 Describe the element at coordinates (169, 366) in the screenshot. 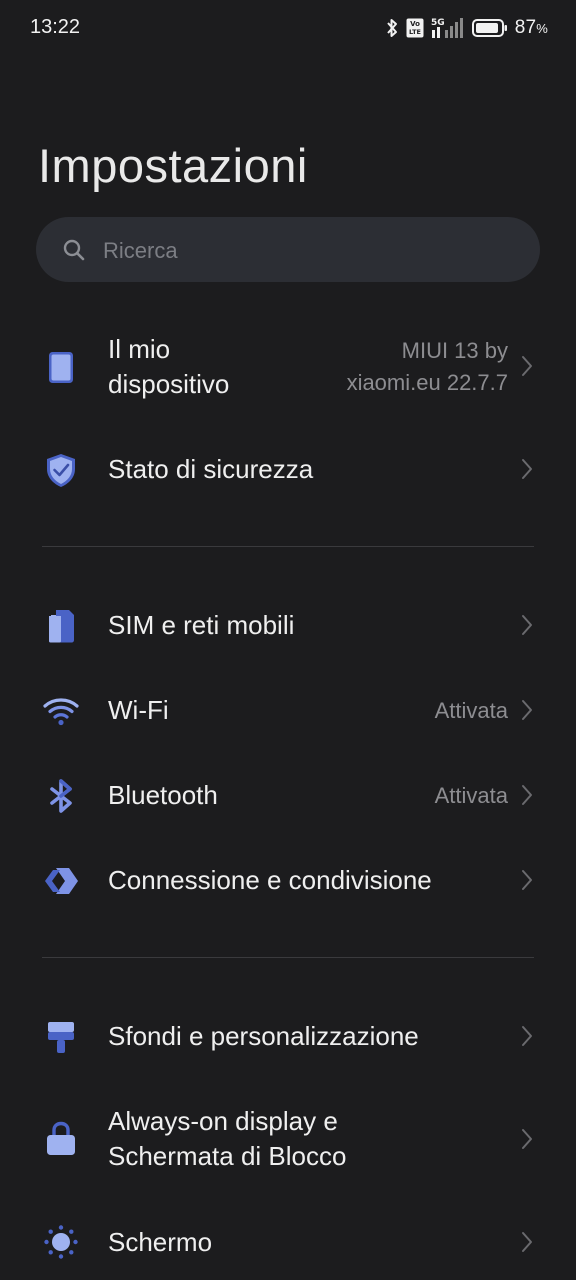

I see `settings-item-label: Il mio dispositivo` at that location.